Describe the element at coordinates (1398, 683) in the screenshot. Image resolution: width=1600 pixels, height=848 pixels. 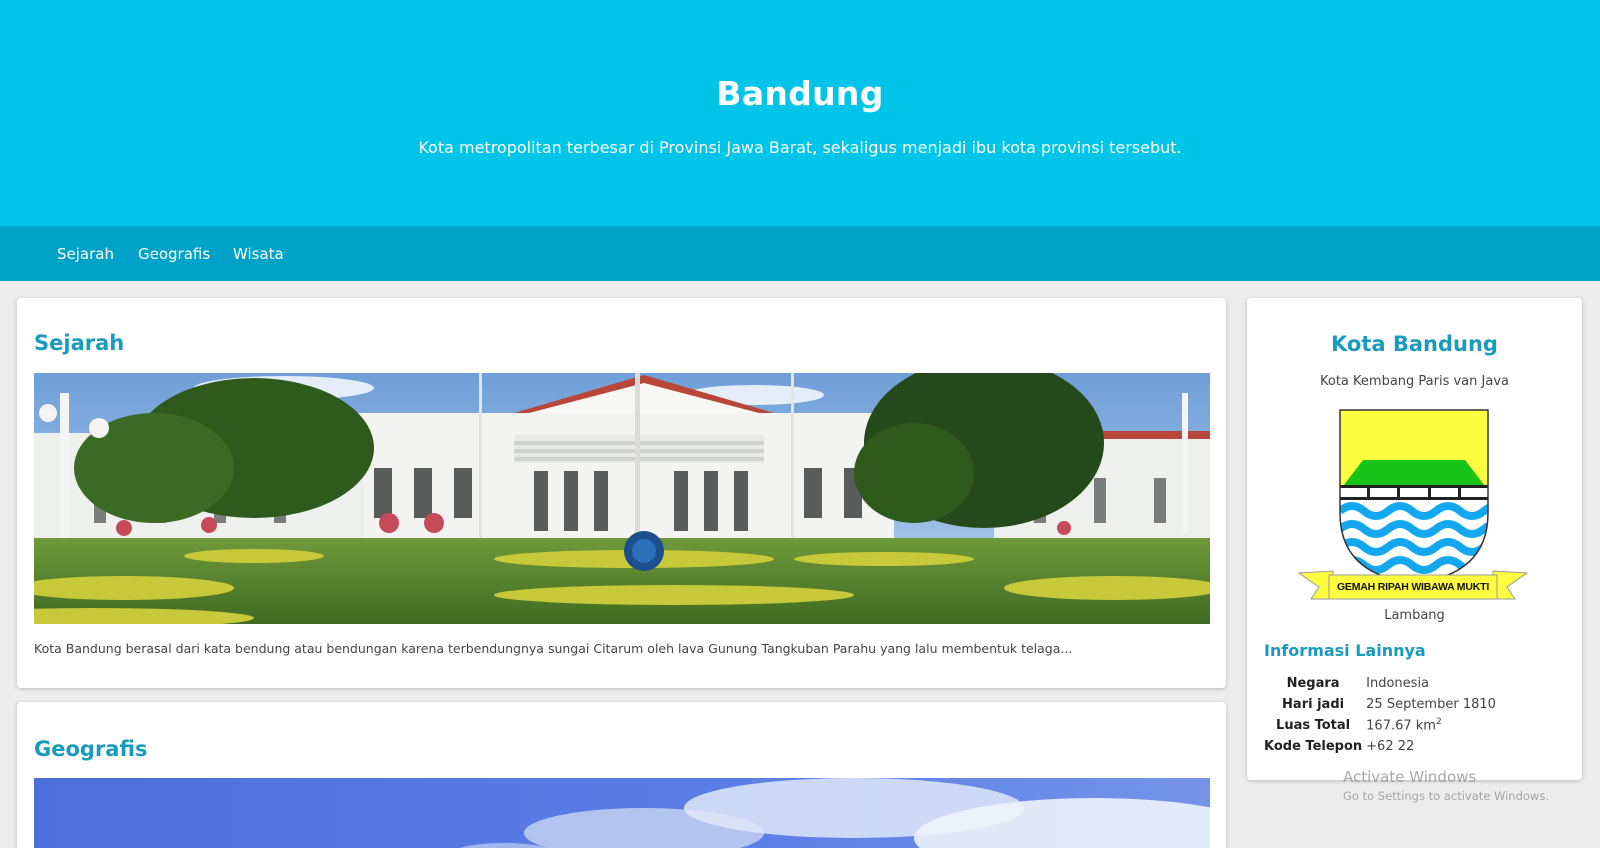
I see `info-value: Indonesia` at that location.